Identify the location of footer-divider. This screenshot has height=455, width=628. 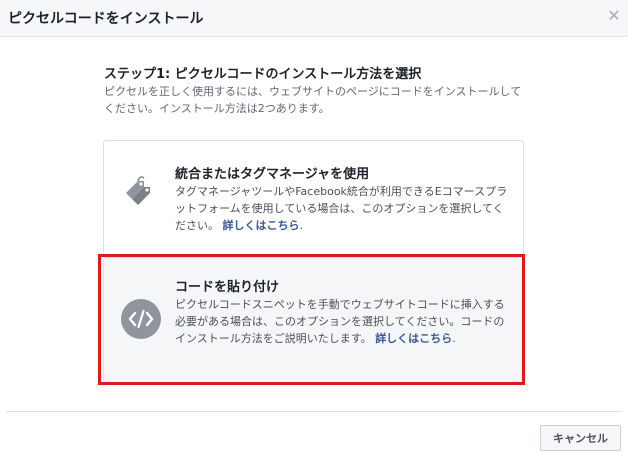
(314, 411).